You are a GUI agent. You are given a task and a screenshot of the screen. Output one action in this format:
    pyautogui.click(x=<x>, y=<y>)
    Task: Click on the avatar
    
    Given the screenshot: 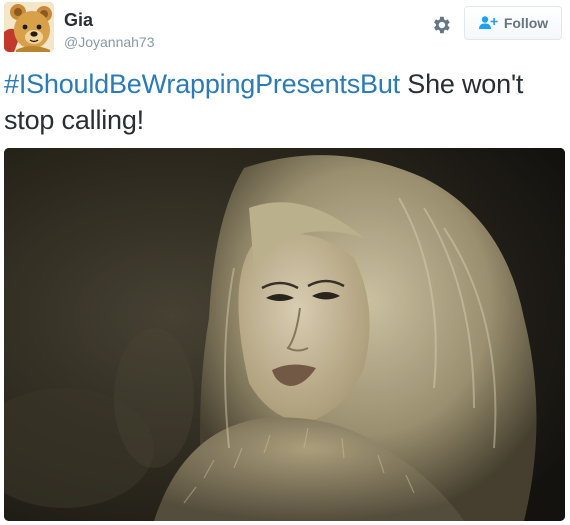 What is the action you would take?
    pyautogui.click(x=29, y=27)
    